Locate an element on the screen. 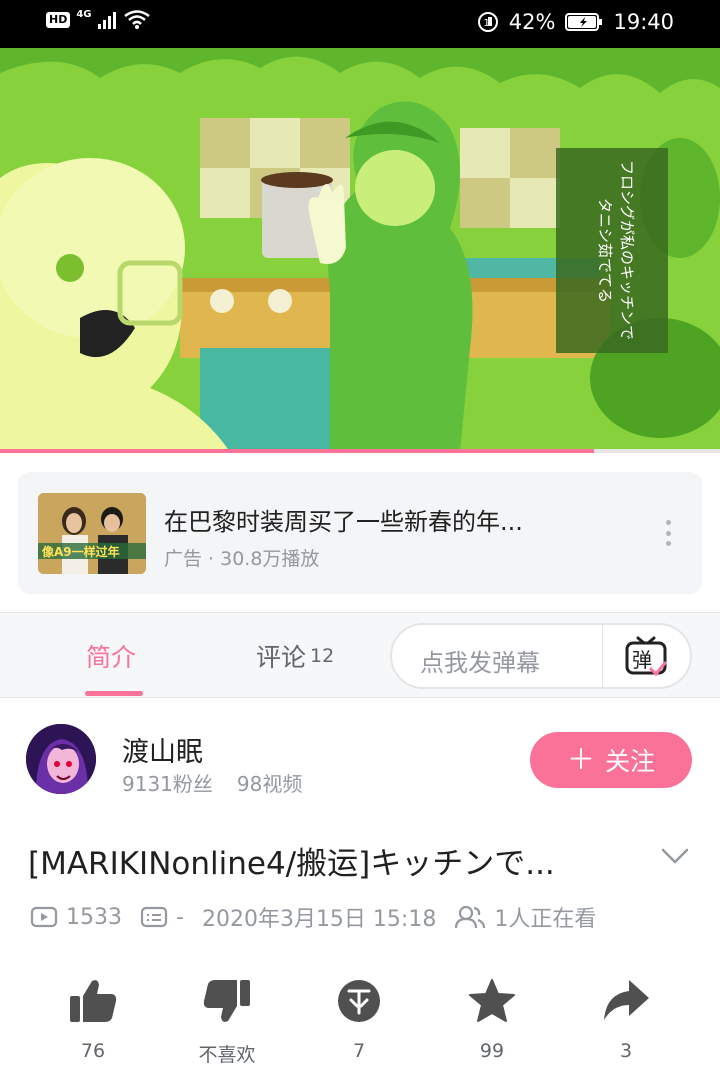  video-progress-bar is located at coordinates (360, 451).